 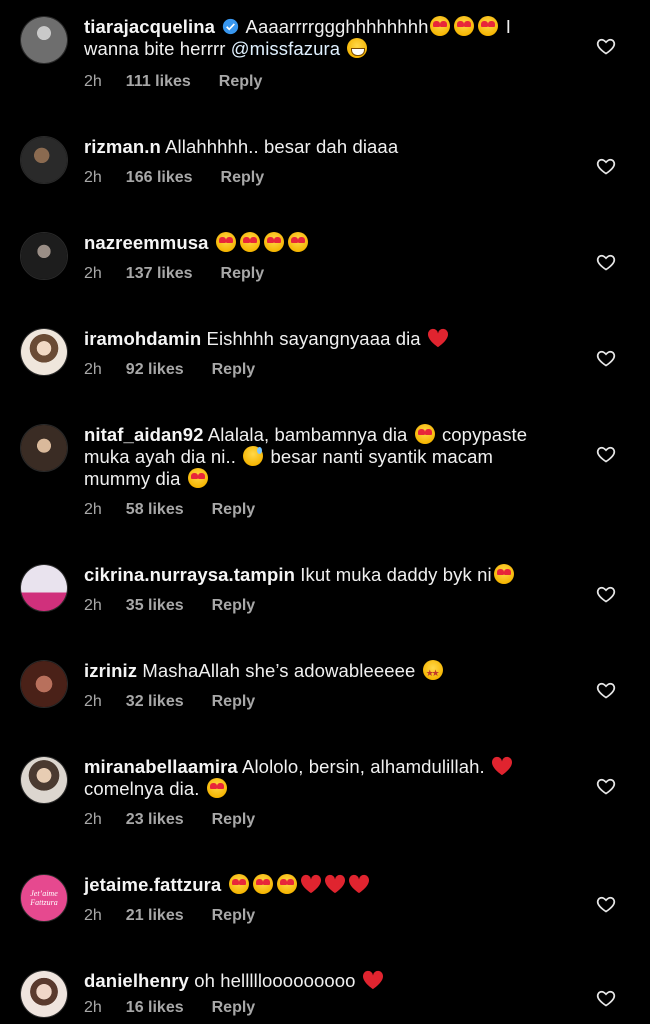 I want to click on username: miranabellaamira, so click(x=161, y=766).